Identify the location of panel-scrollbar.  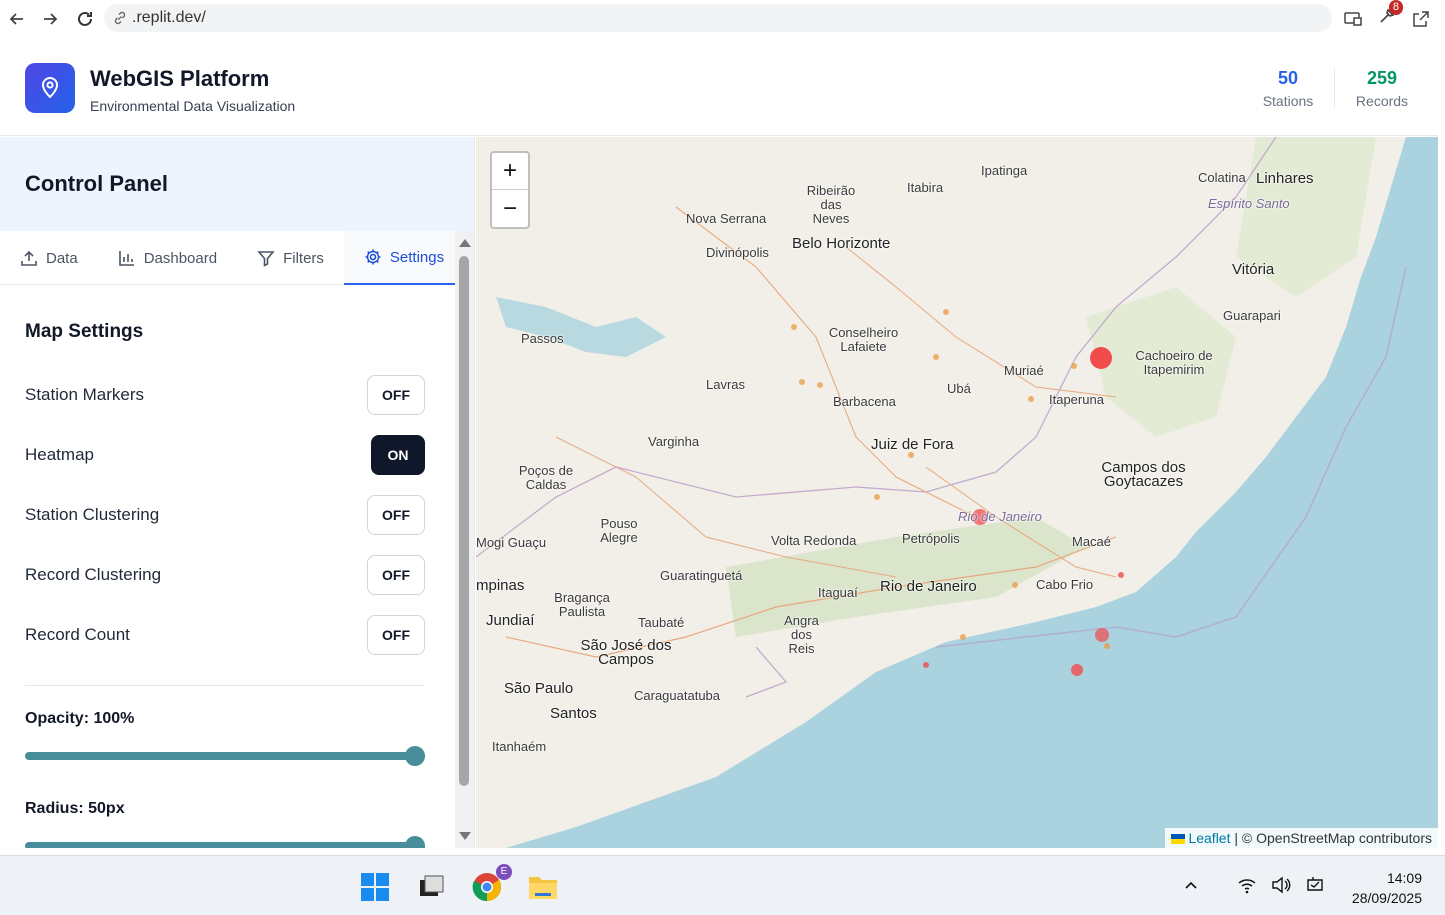
(464, 539).